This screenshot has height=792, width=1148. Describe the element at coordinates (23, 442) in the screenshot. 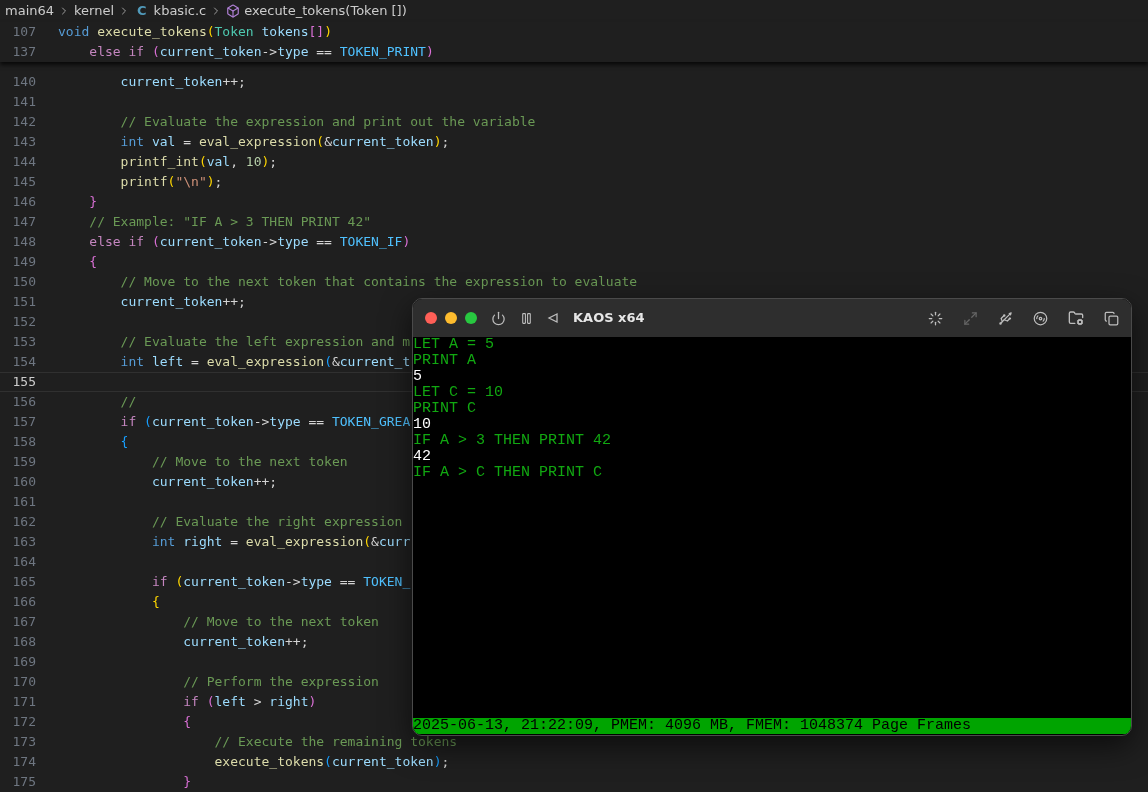

I see `line-number: 158` at that location.